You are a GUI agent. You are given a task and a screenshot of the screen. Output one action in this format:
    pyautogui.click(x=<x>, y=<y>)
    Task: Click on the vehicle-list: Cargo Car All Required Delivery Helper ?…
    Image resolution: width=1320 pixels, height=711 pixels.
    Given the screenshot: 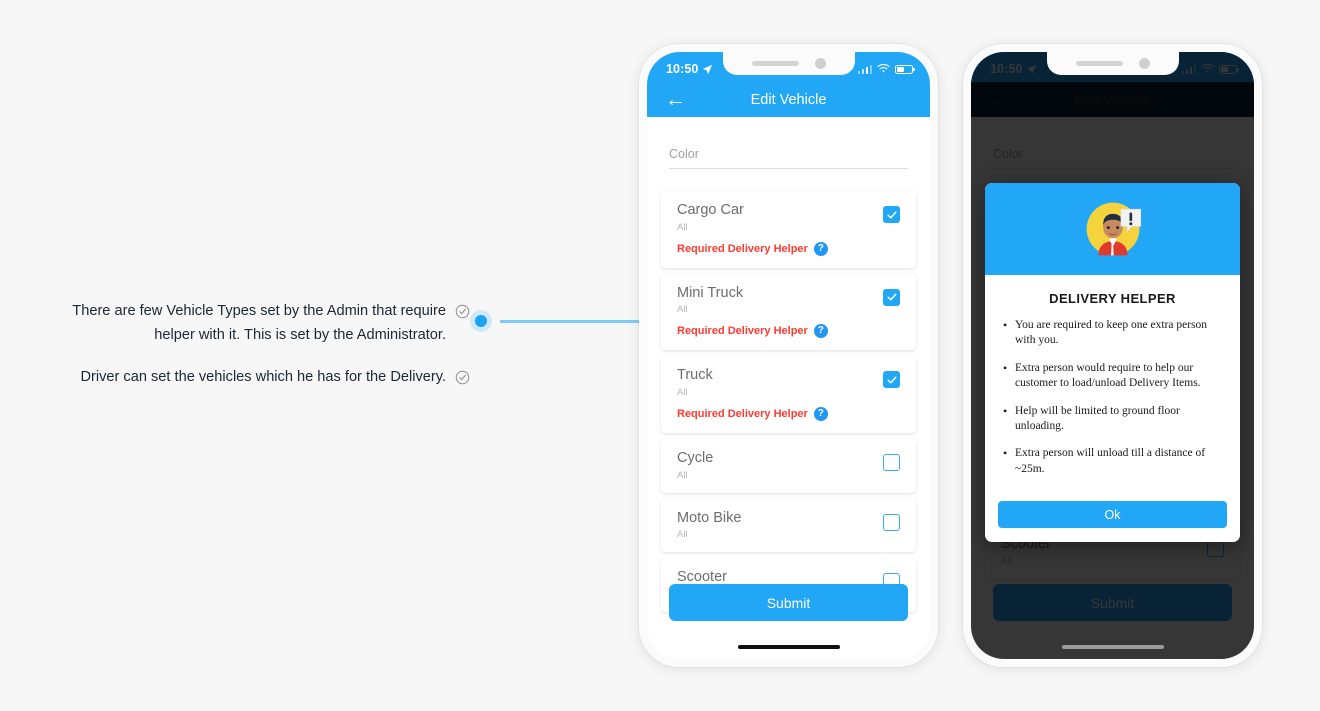 What is the action you would take?
    pyautogui.click(x=788, y=402)
    